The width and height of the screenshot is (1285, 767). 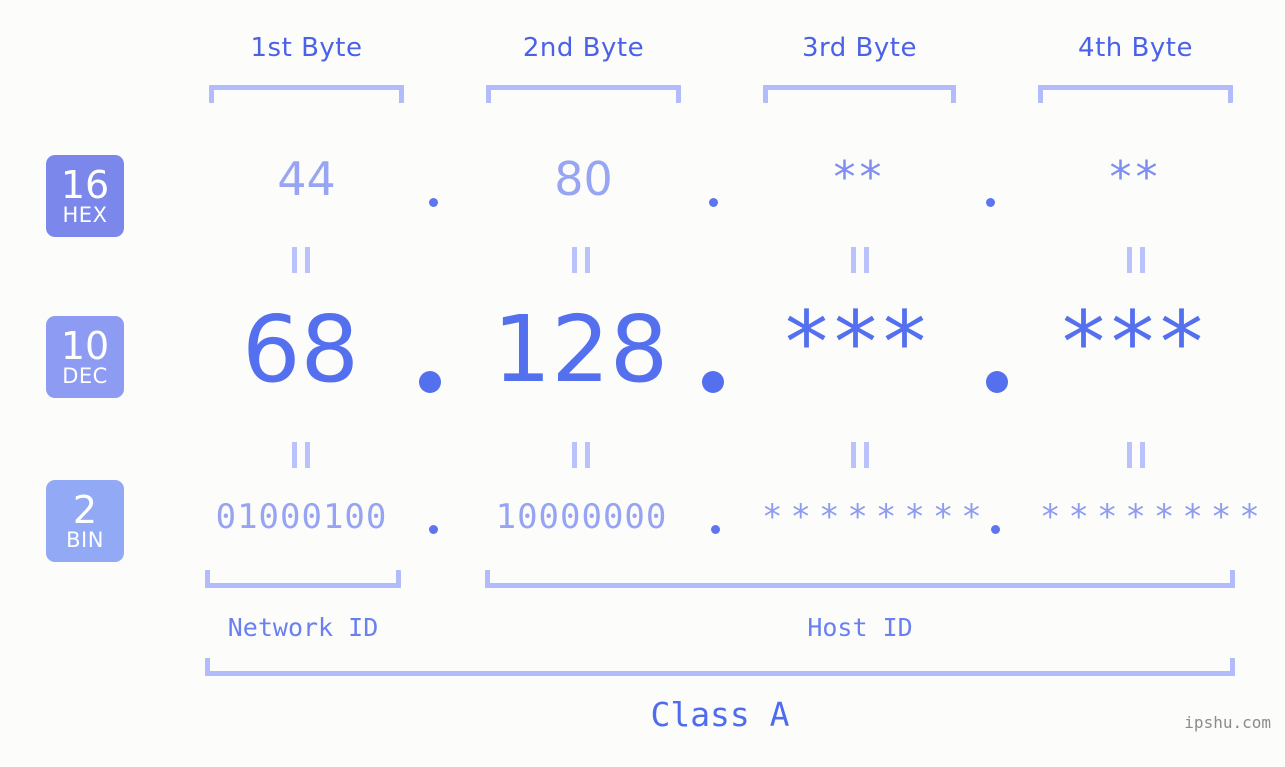 I want to click on hex-byte-1: 44, so click(x=306, y=179).